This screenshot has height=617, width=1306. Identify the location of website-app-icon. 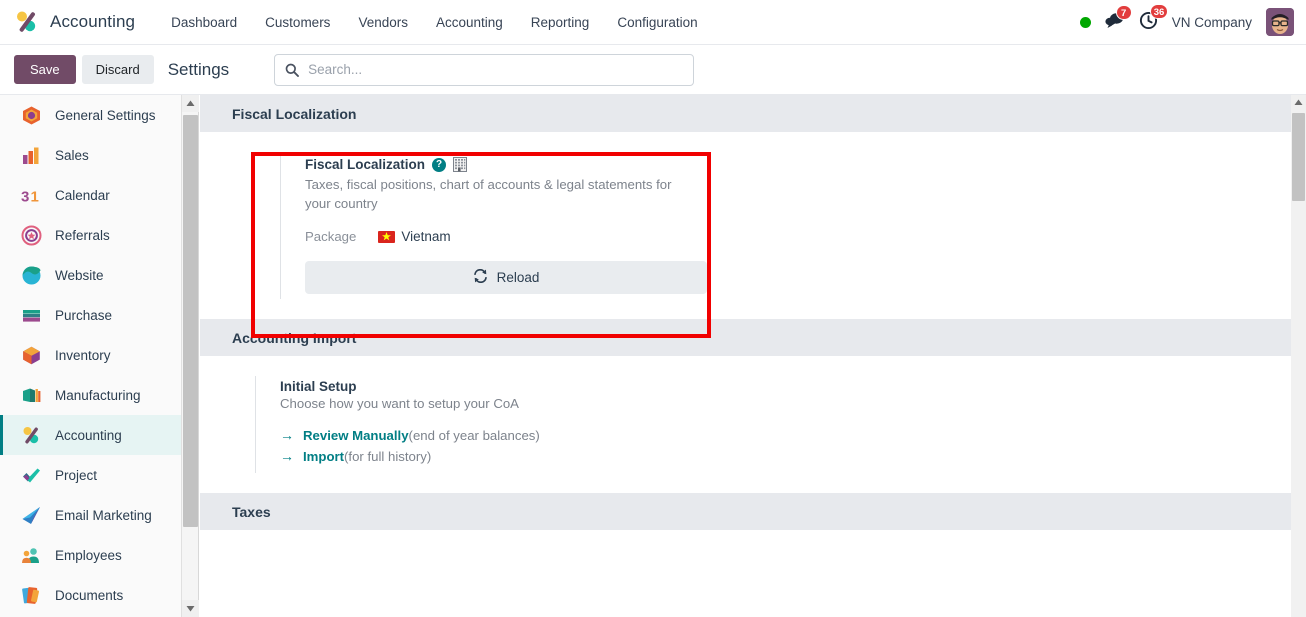
(31, 275).